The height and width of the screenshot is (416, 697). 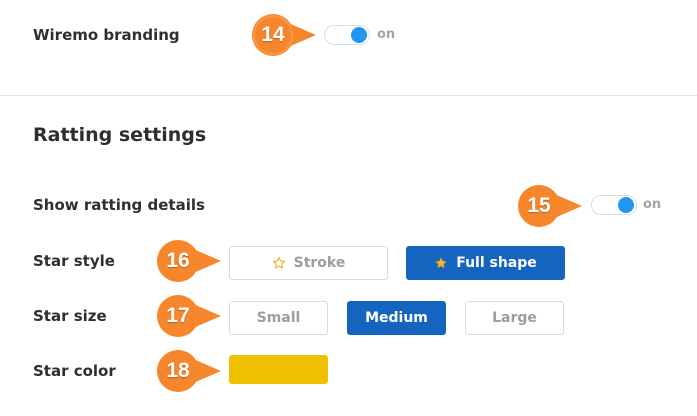 I want to click on small-option-label: Small, so click(x=278, y=318).